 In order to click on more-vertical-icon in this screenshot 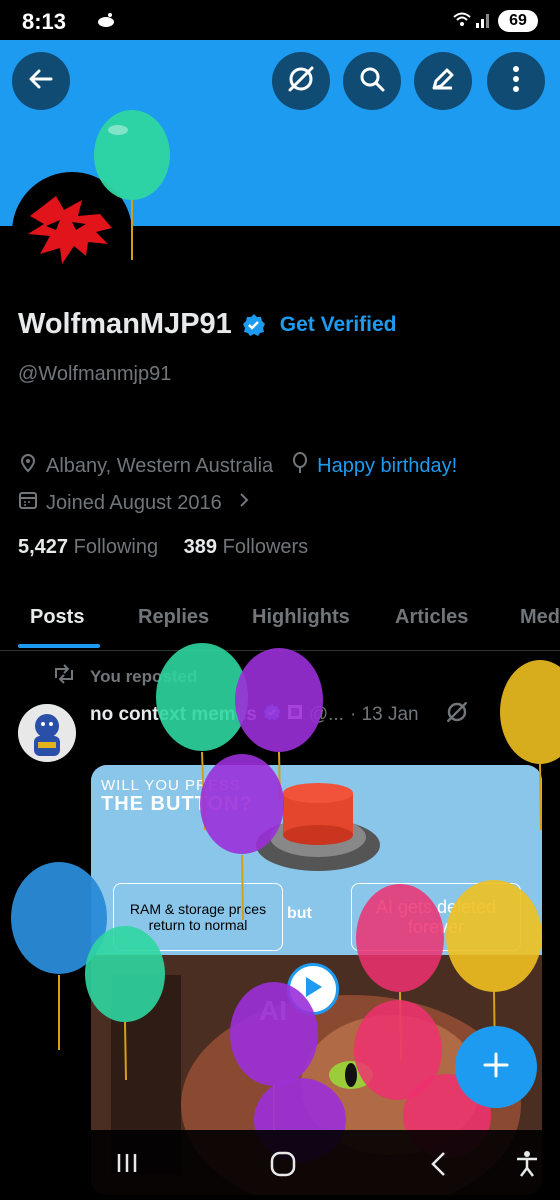, I will do `click(516, 81)`.